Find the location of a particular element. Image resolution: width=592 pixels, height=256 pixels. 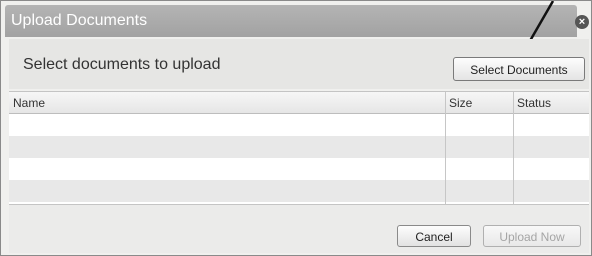

column-header-size: Size is located at coordinates (479, 103).